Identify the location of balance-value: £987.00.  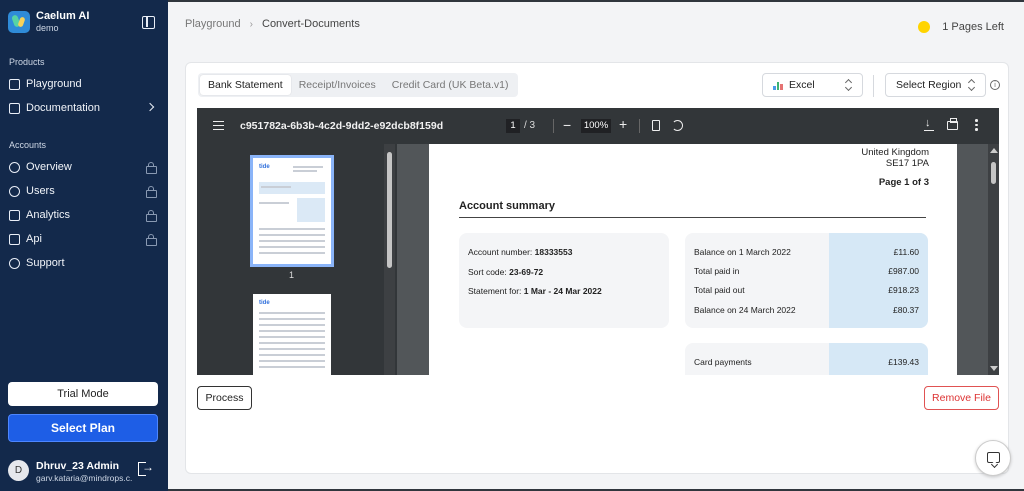
(903, 271).